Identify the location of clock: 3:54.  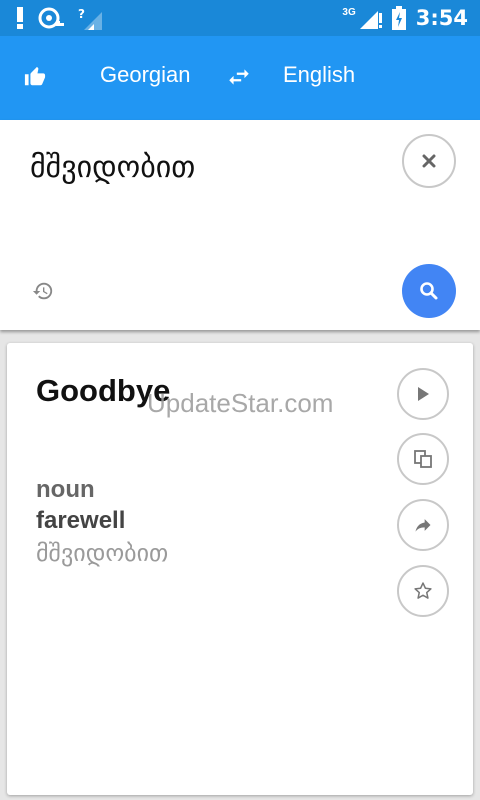
(441, 18).